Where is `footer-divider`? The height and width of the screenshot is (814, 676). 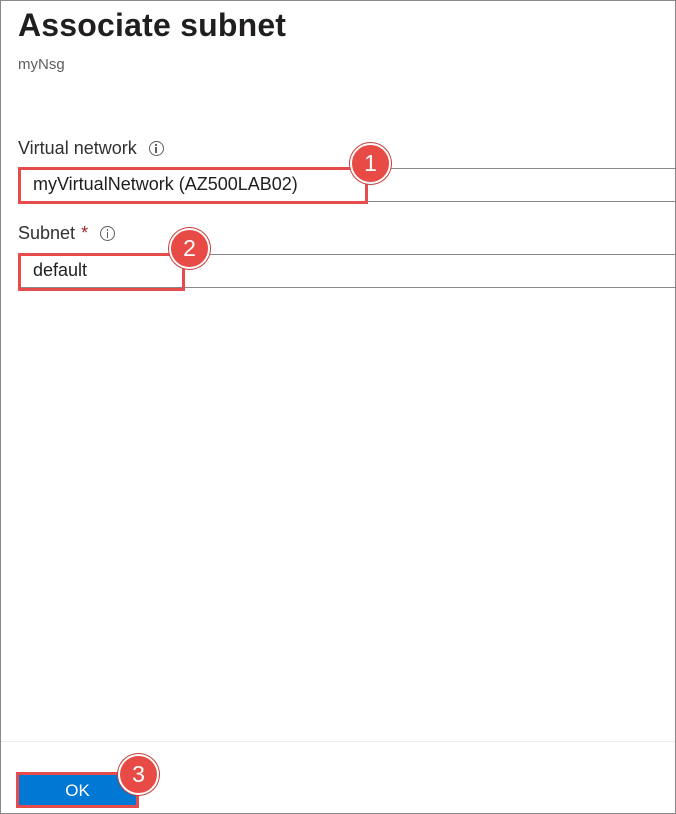
footer-divider is located at coordinates (338, 741).